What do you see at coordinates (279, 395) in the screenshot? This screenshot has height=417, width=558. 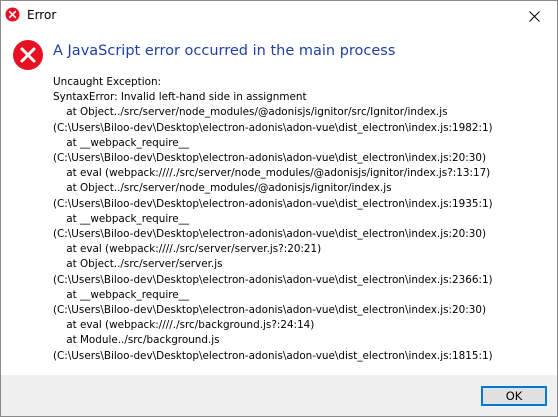 I see `button-bar: OK` at bounding box center [279, 395].